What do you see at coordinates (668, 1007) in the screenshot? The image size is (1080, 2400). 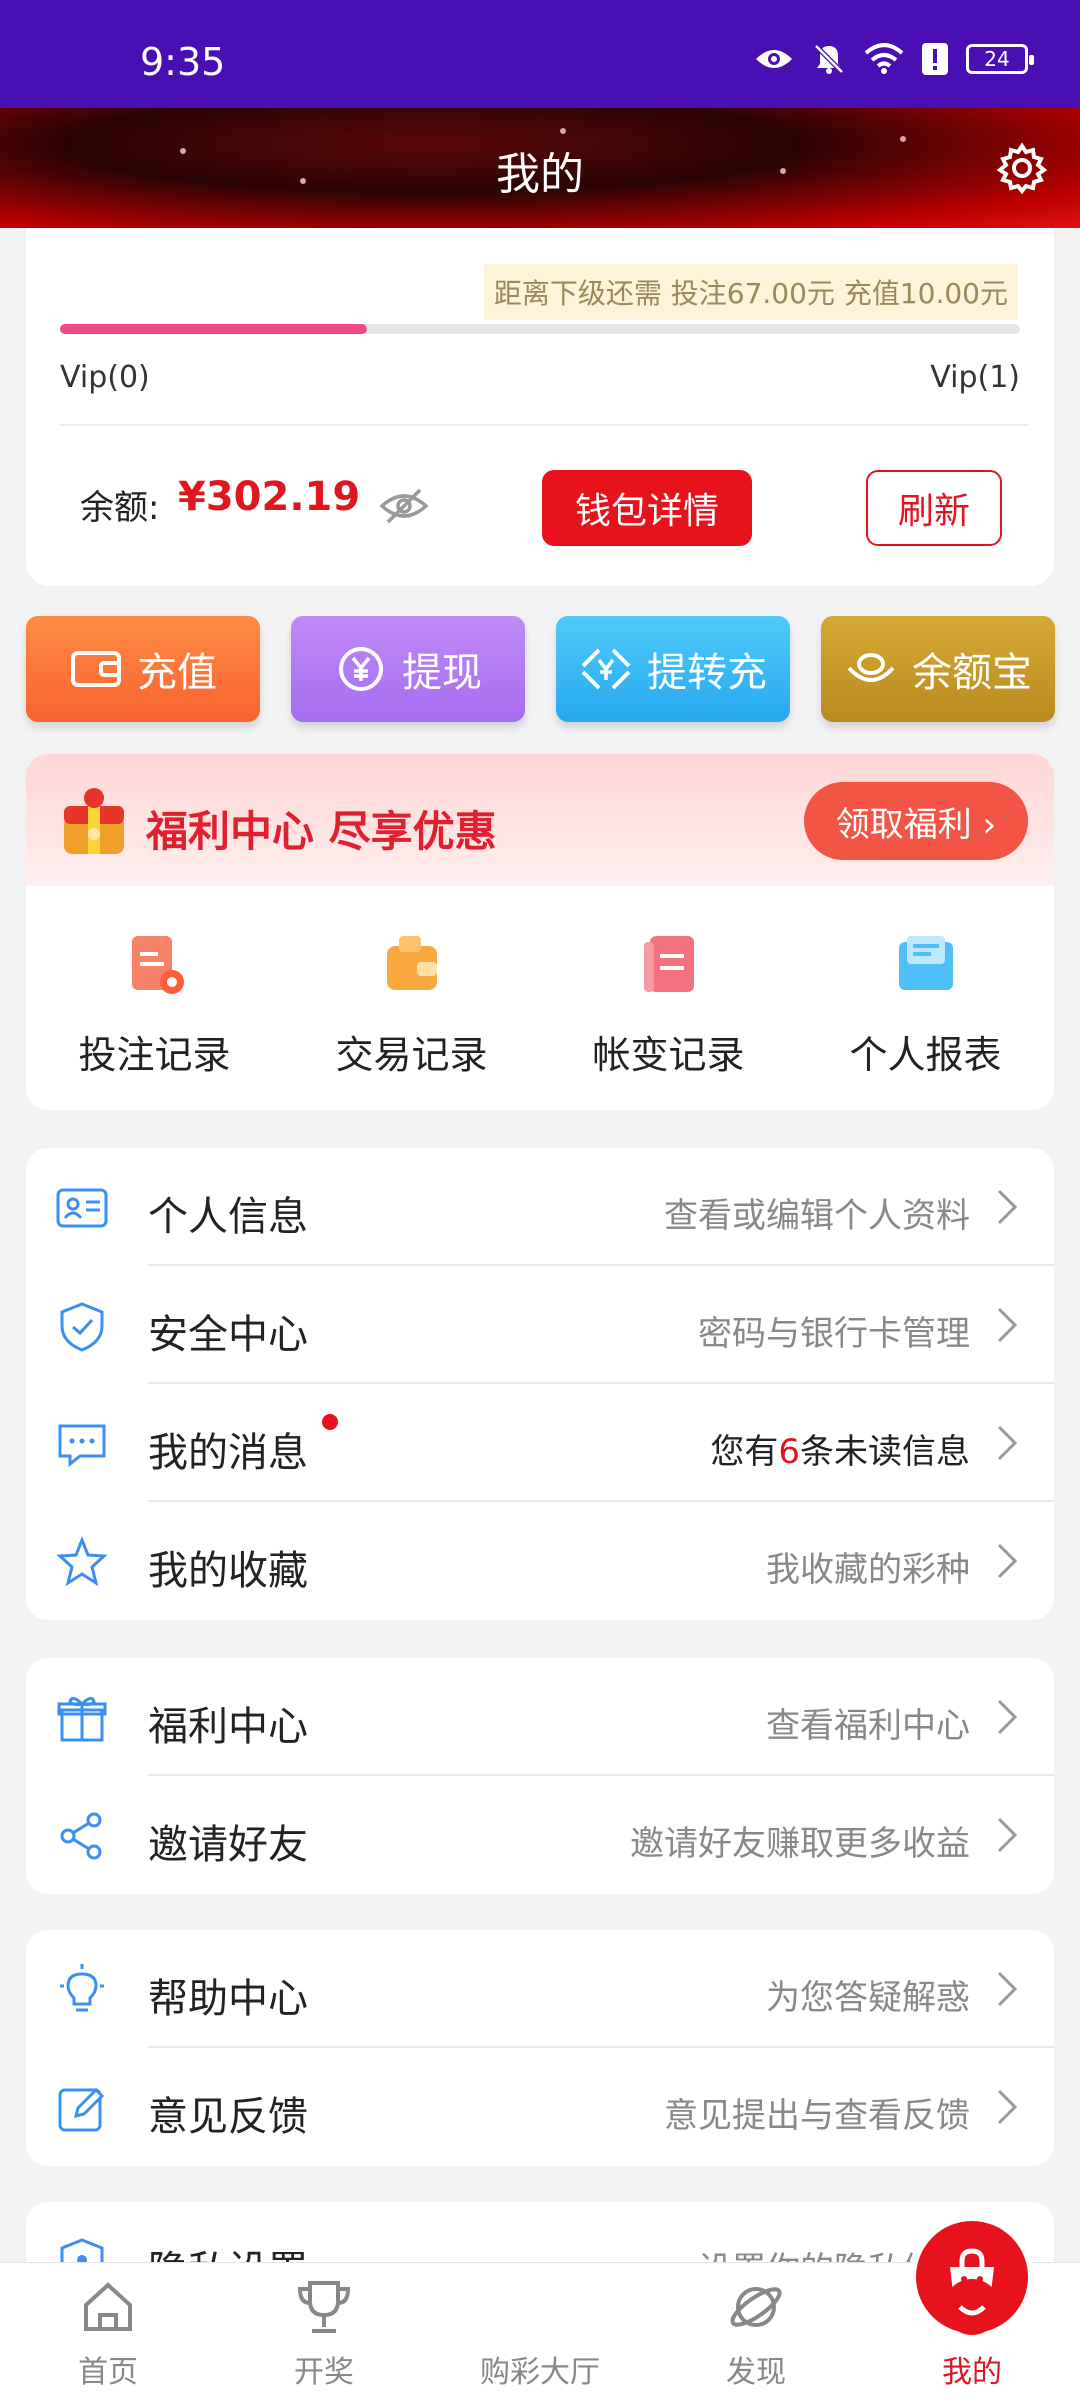 I see `account-change-item: 帐变记录` at bounding box center [668, 1007].